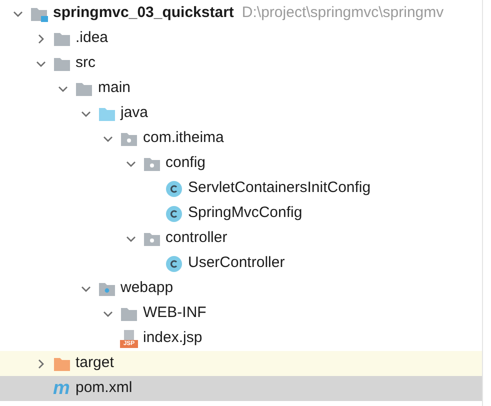 Image resolution: width=491 pixels, height=406 pixels. I want to click on tree-row: java, so click(241, 113).